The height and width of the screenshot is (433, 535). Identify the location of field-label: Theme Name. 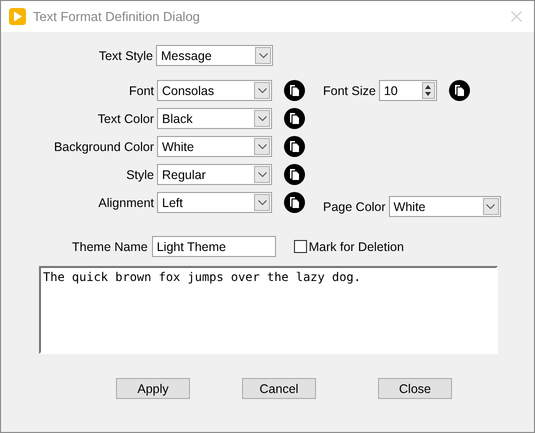
(110, 247).